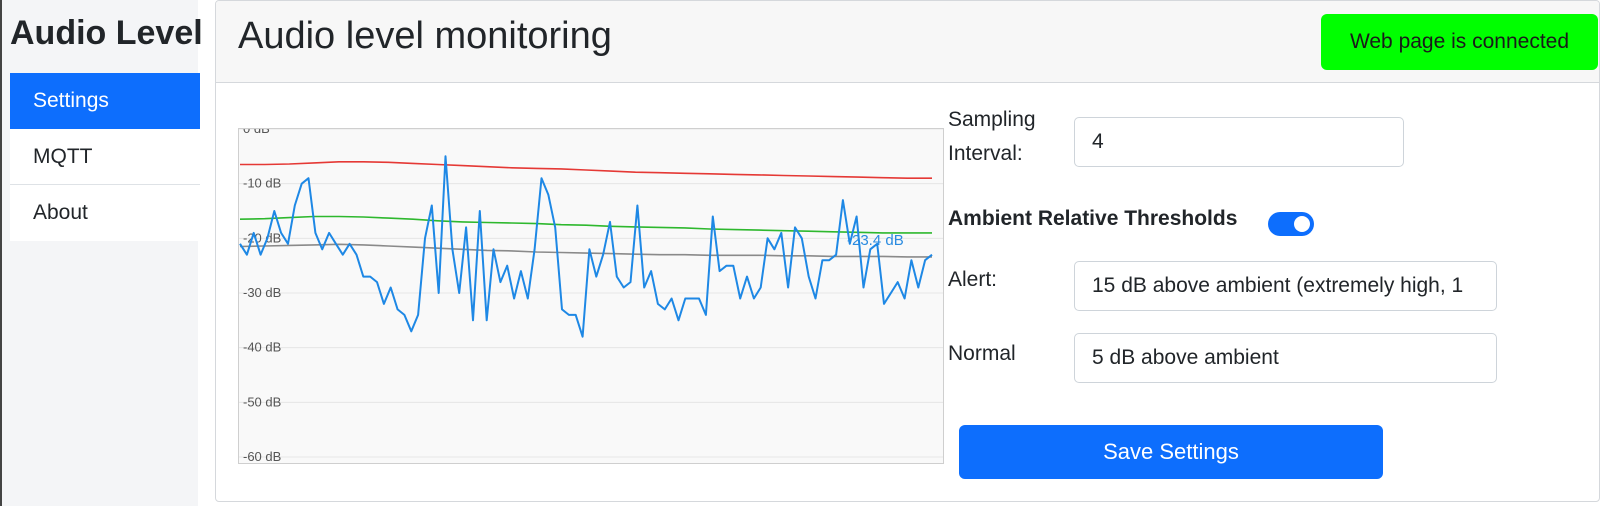 The width and height of the screenshot is (1602, 506). I want to click on sampling-interval-label: Sampling Interval:, so click(992, 136).